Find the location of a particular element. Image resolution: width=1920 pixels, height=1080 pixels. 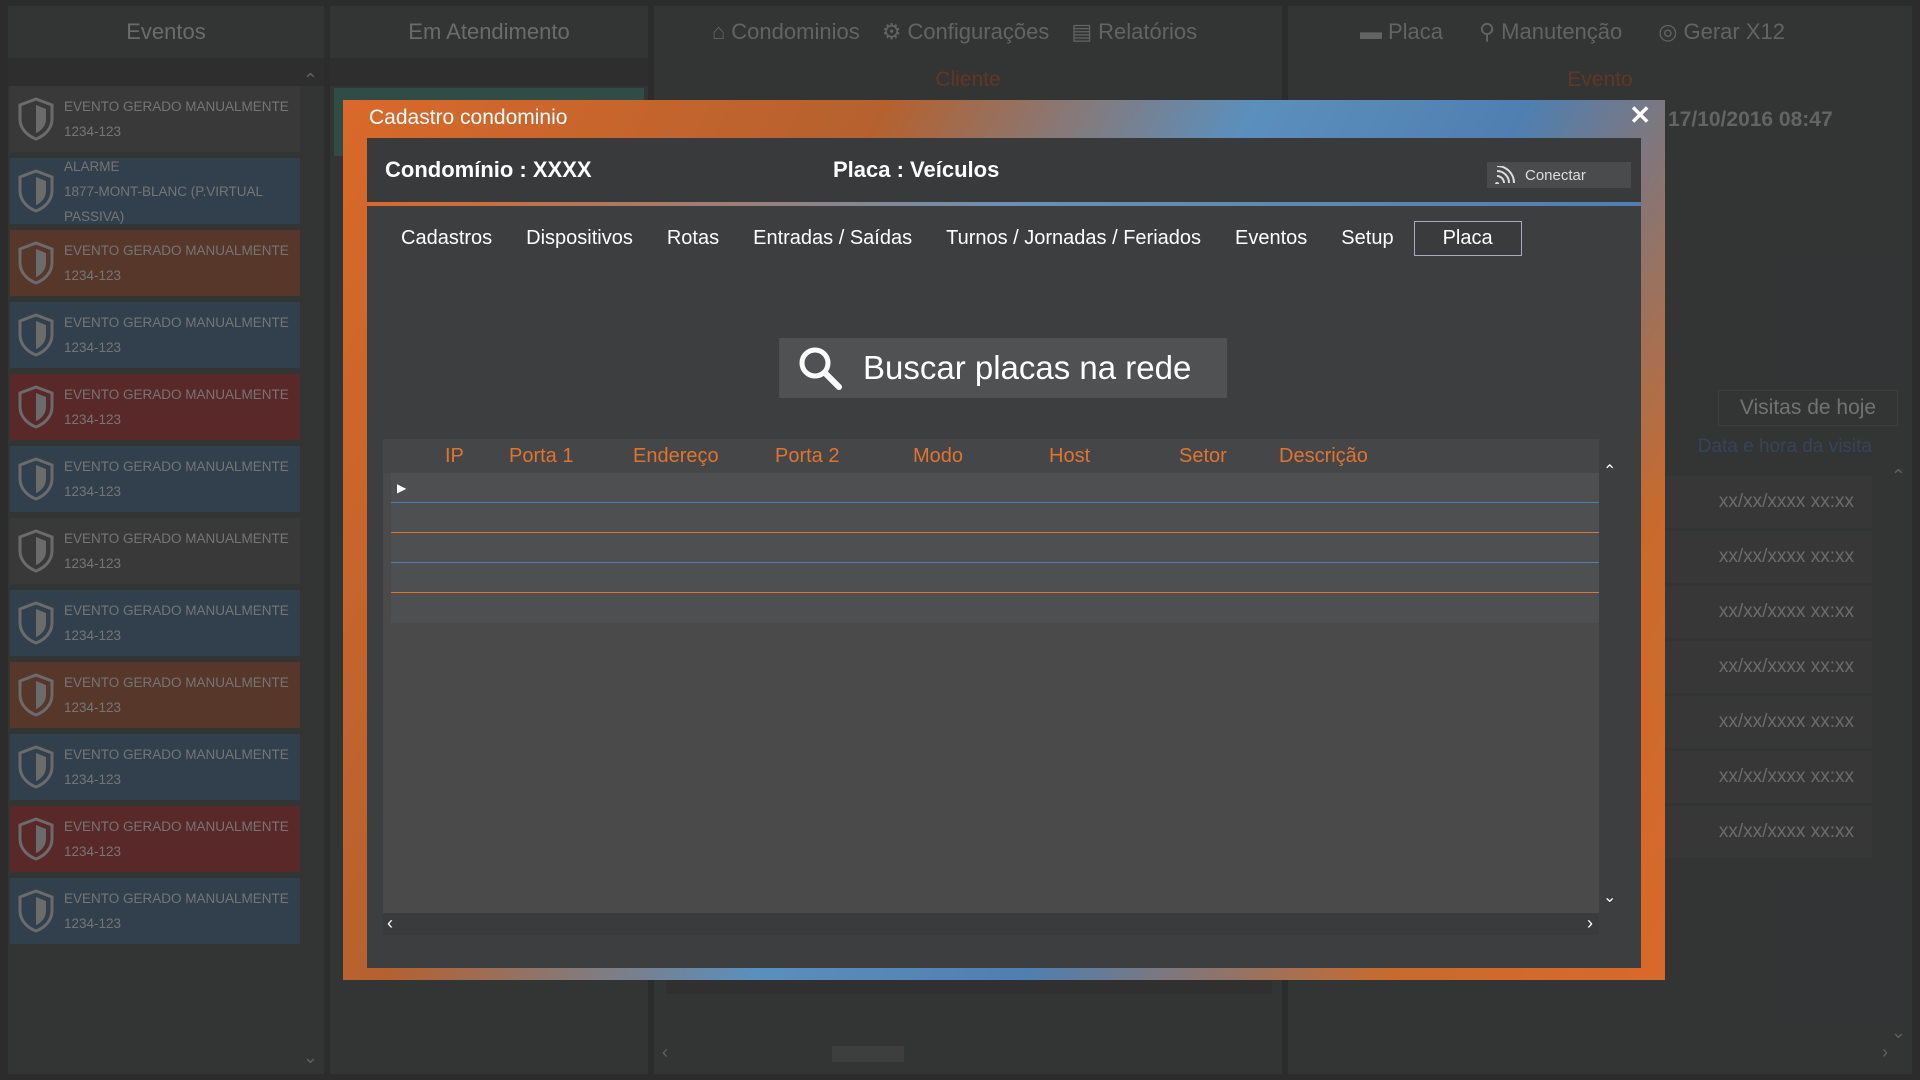

column-header: IP is located at coordinates (454, 456).